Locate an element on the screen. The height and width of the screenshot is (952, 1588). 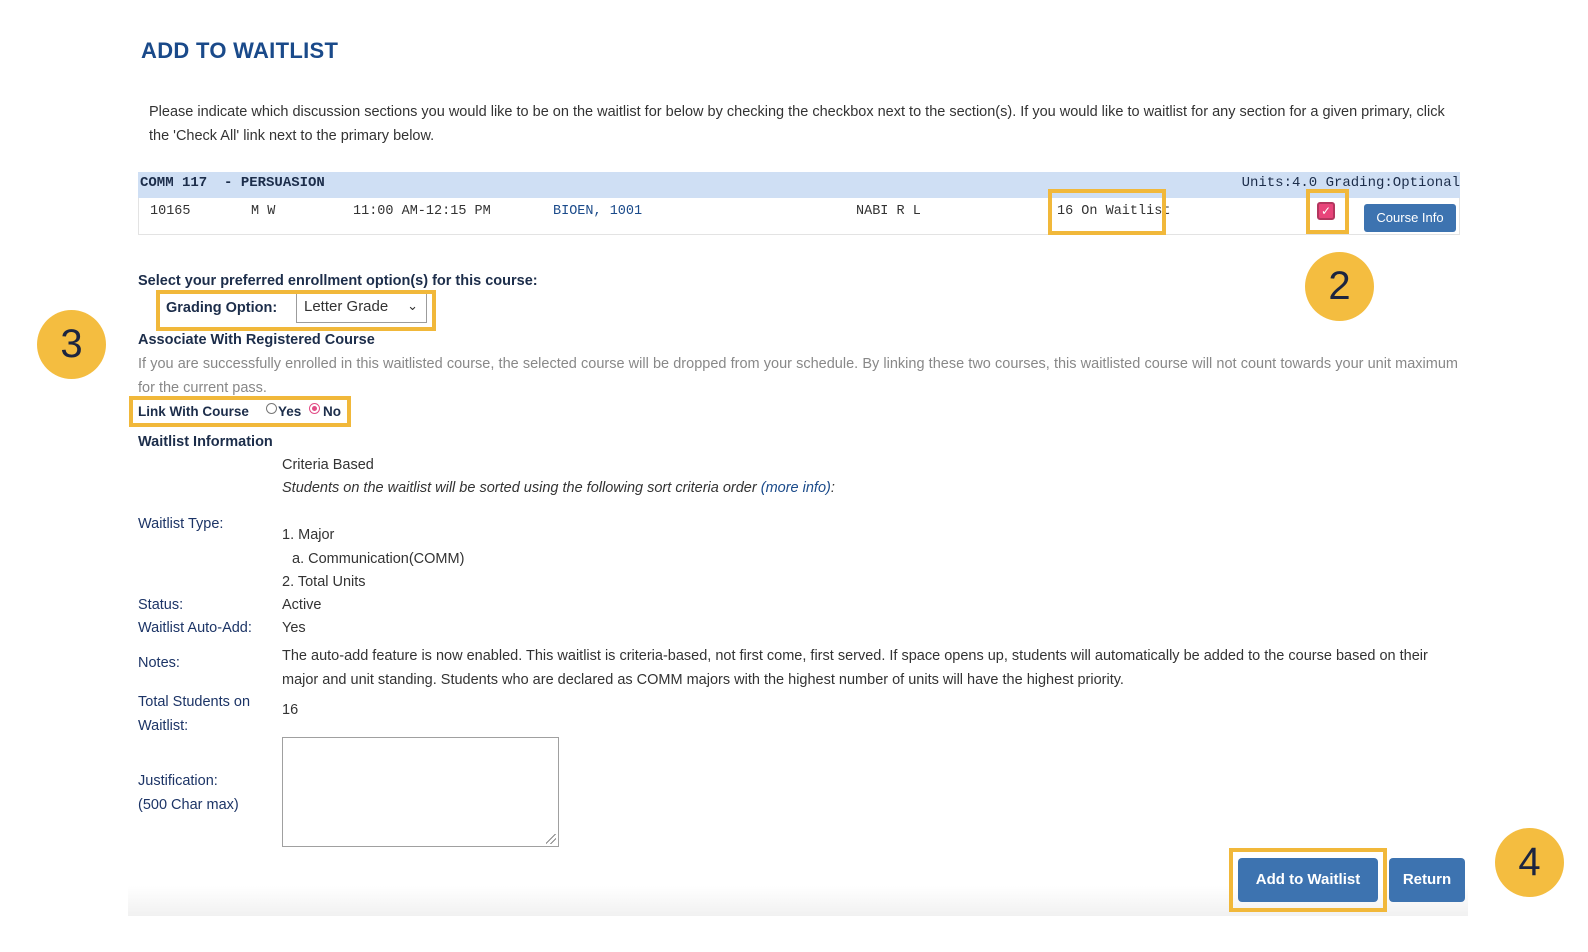
highlight-add-button is located at coordinates (1308, 880).